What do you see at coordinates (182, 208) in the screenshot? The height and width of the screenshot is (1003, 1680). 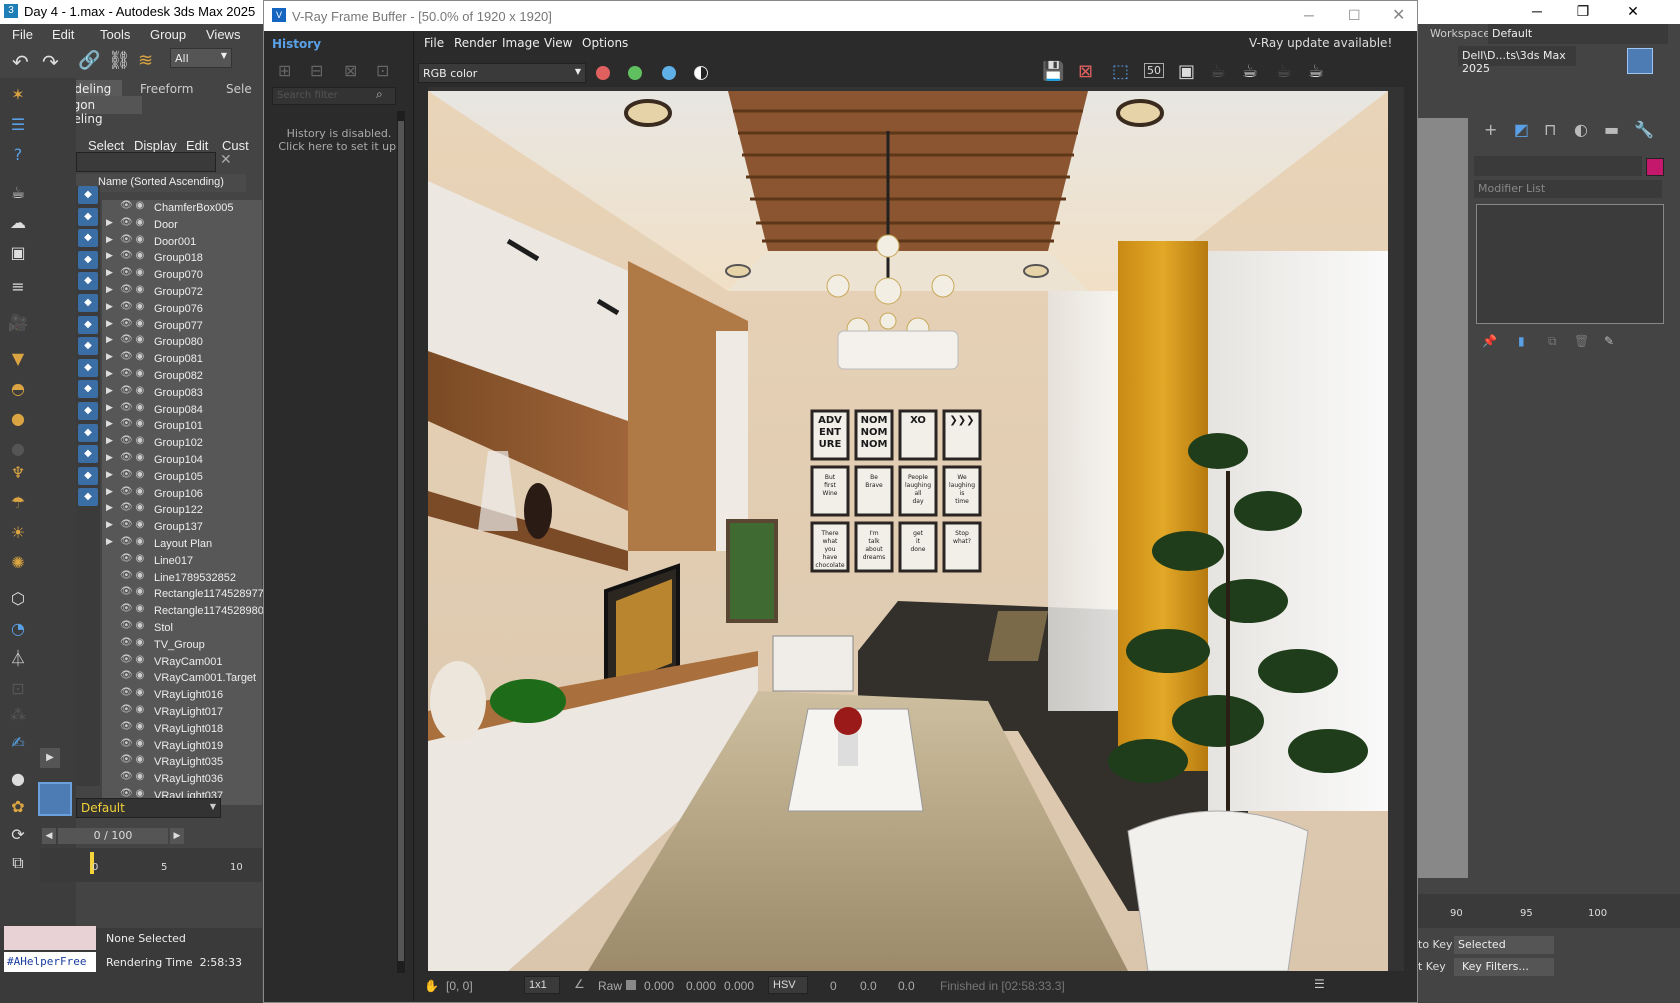 I see `scene-list-item: 👁 ◉ ChamferBox005` at bounding box center [182, 208].